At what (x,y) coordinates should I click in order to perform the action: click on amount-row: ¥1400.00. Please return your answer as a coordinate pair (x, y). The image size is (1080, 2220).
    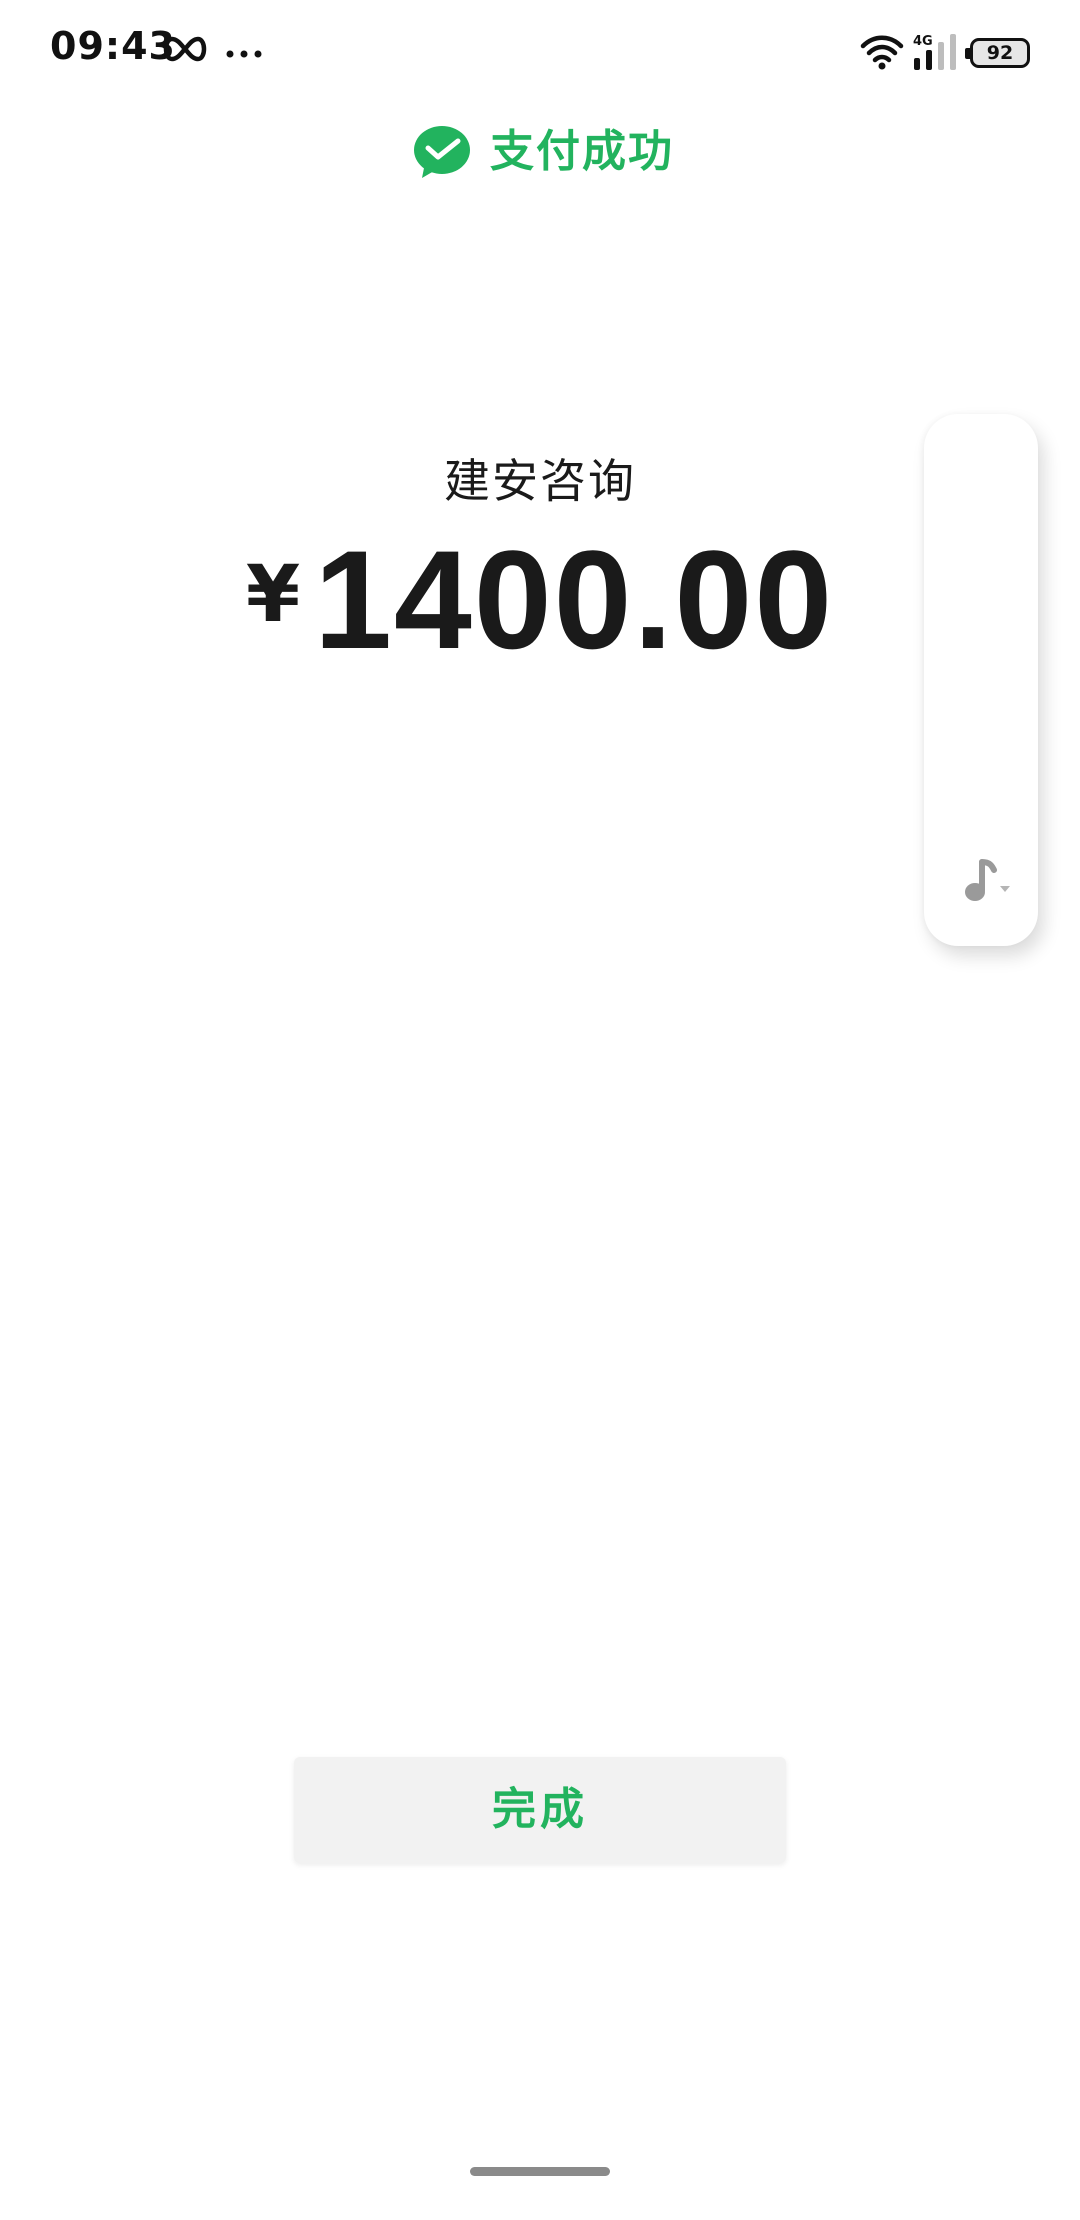
    Looking at the image, I should click on (540, 600).